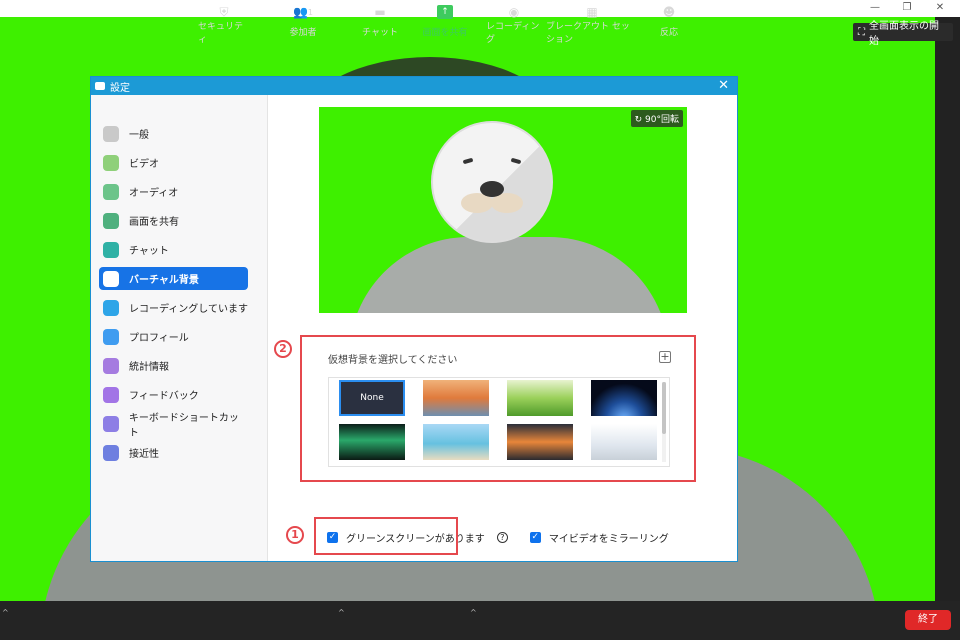 The height and width of the screenshot is (640, 960). What do you see at coordinates (638, 120) in the screenshot?
I see `rotate-icon: ↻` at bounding box center [638, 120].